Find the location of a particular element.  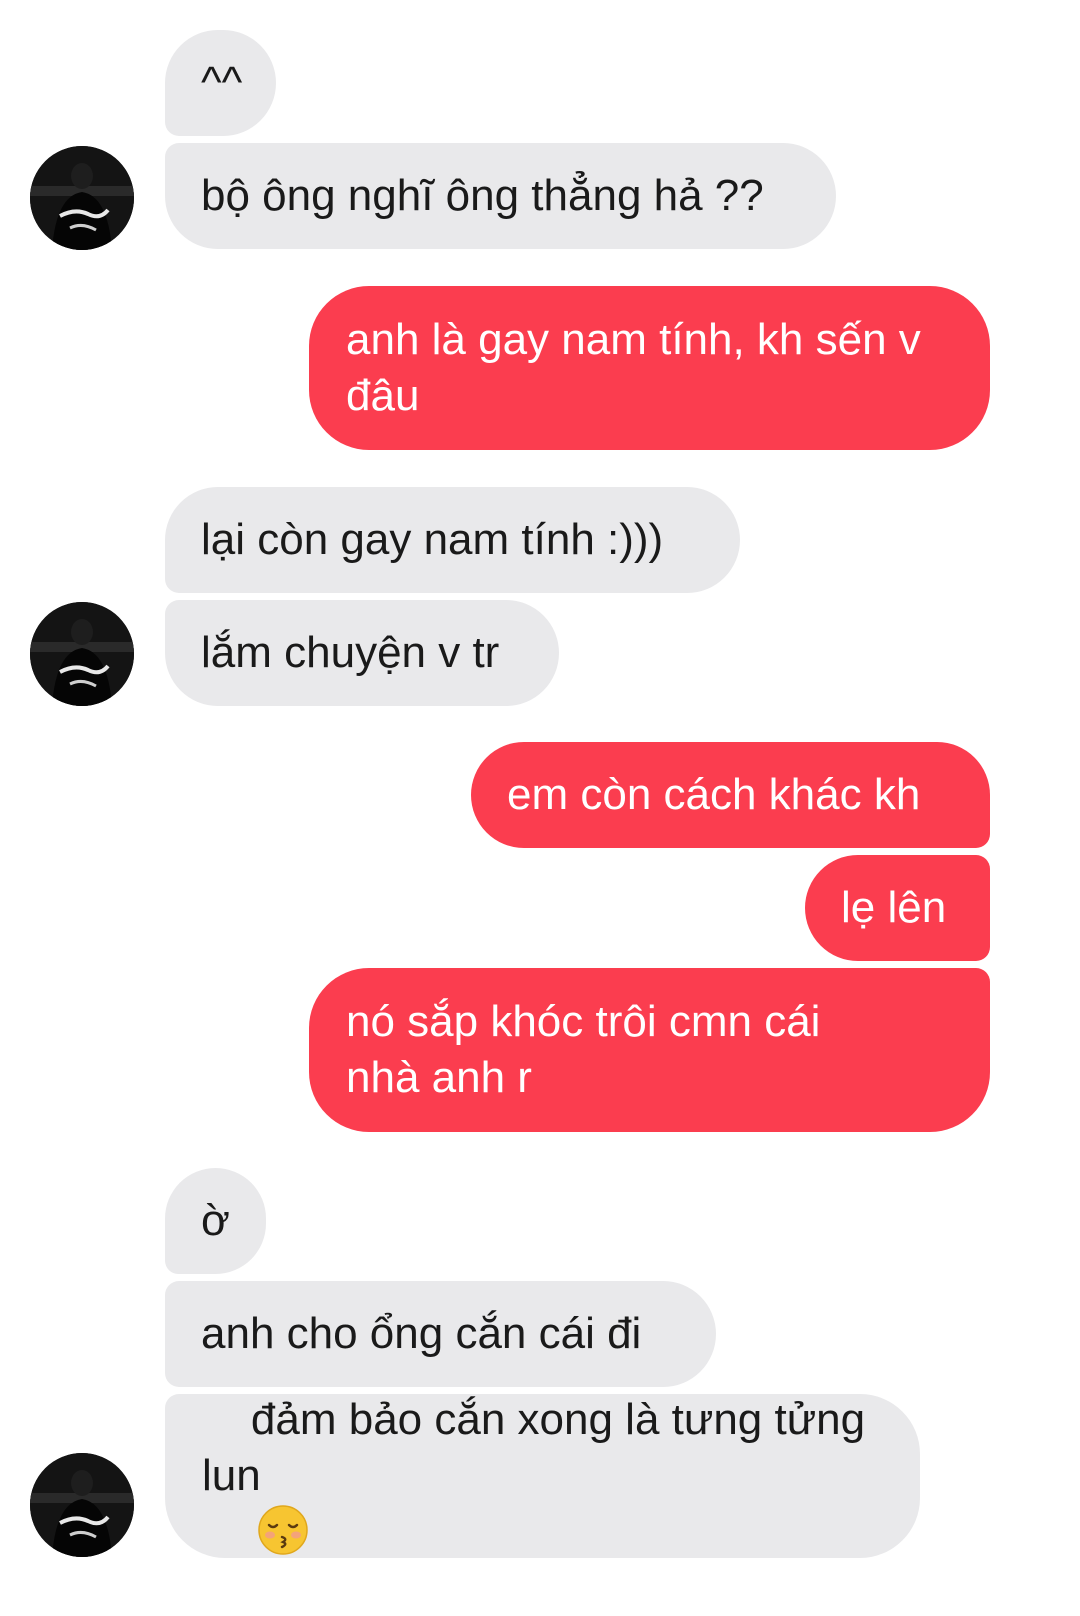

message-bubble-incoming: ^^ is located at coordinates (220, 83).